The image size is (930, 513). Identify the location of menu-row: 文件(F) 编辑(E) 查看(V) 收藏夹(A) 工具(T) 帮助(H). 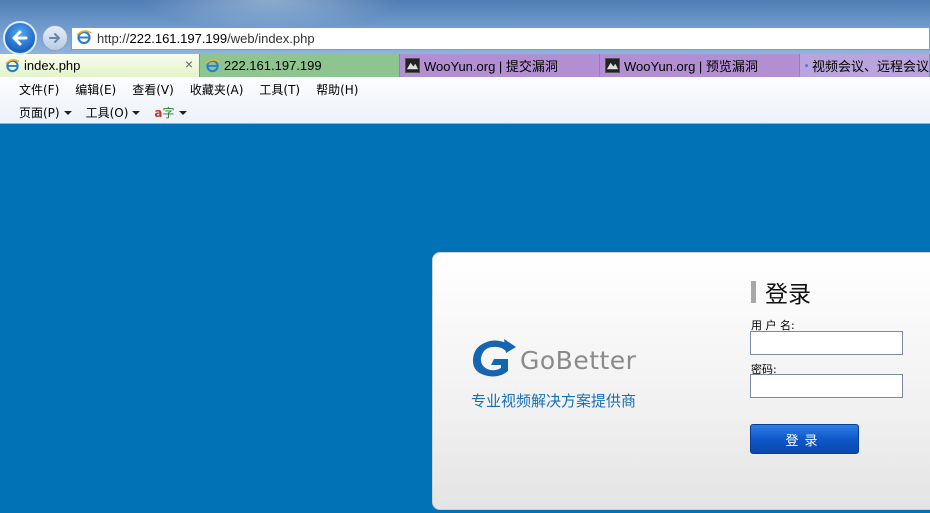
(196, 89).